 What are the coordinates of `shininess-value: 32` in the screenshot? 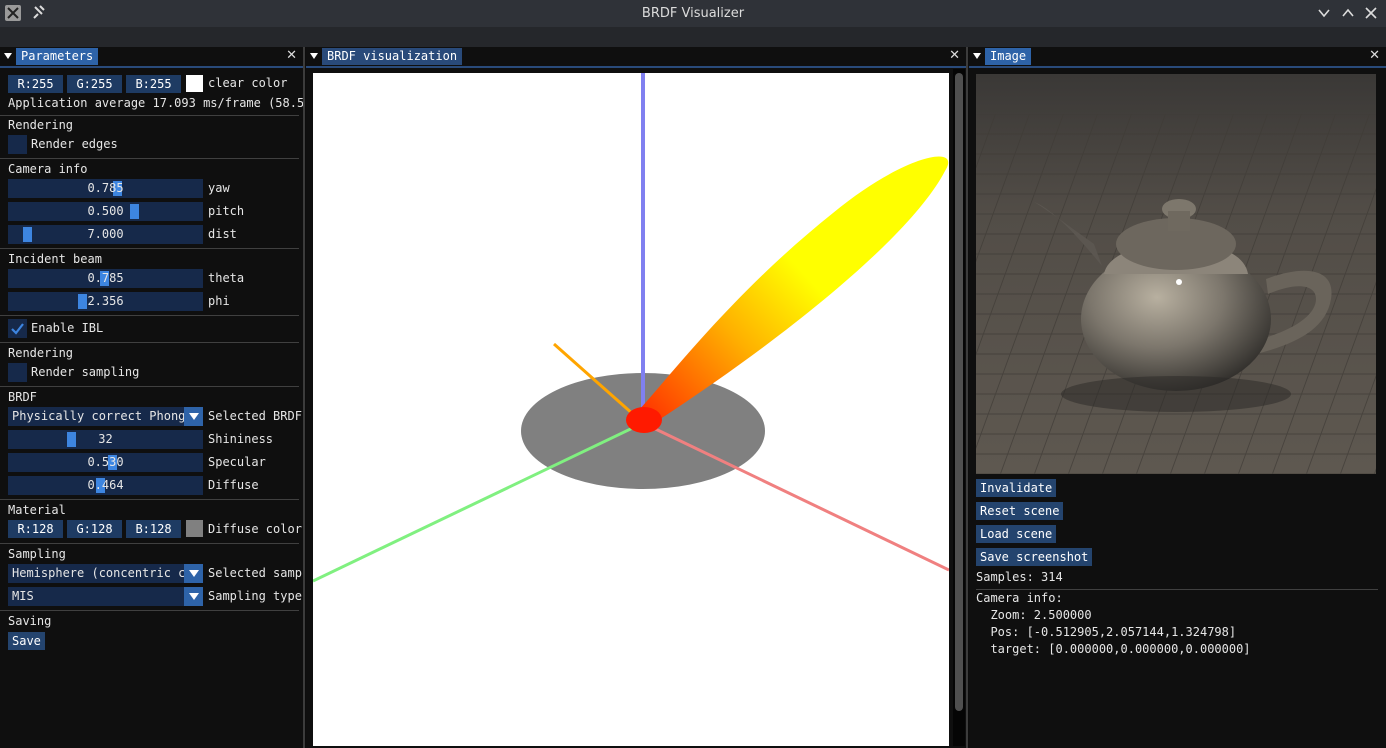 It's located at (105, 439).